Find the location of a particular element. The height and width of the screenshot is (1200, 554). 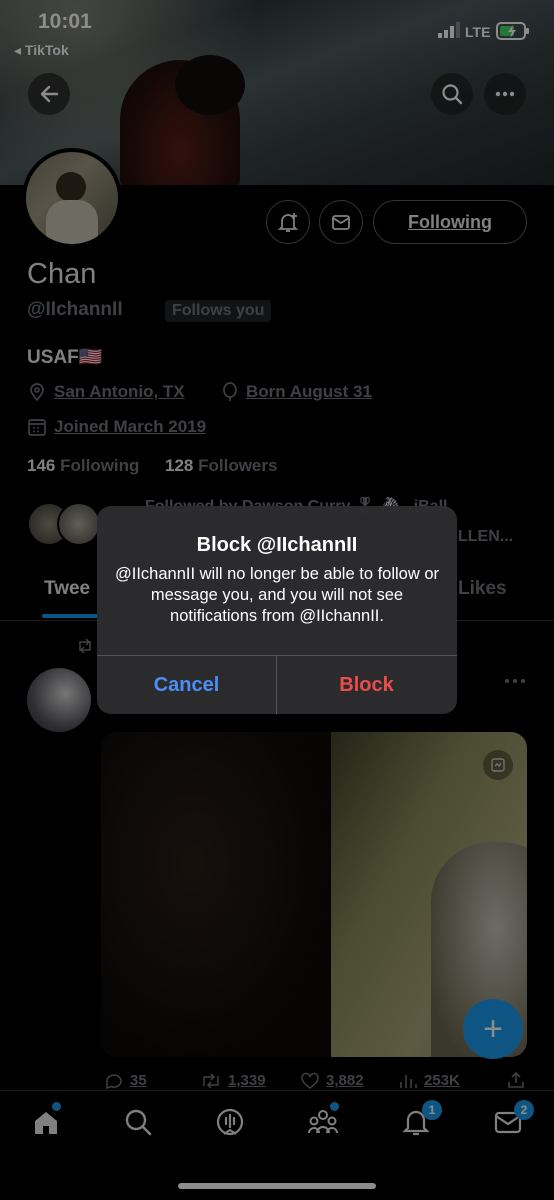

dialog-title: Block @IIchannII is located at coordinates (277, 545).